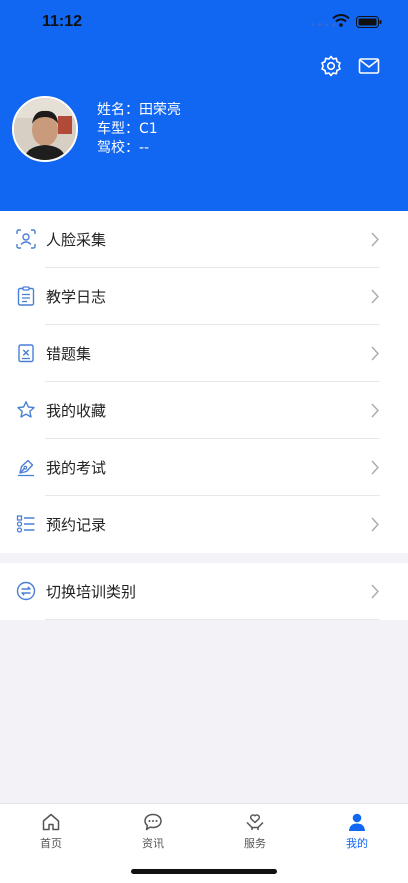  I want to click on star-icon, so click(26, 409).